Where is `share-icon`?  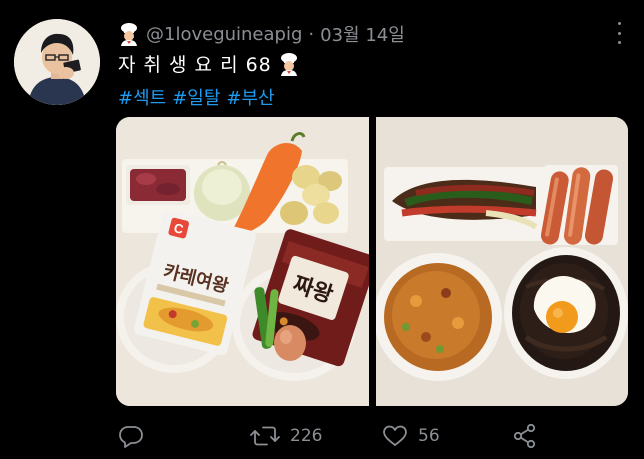 share-icon is located at coordinates (524, 436).